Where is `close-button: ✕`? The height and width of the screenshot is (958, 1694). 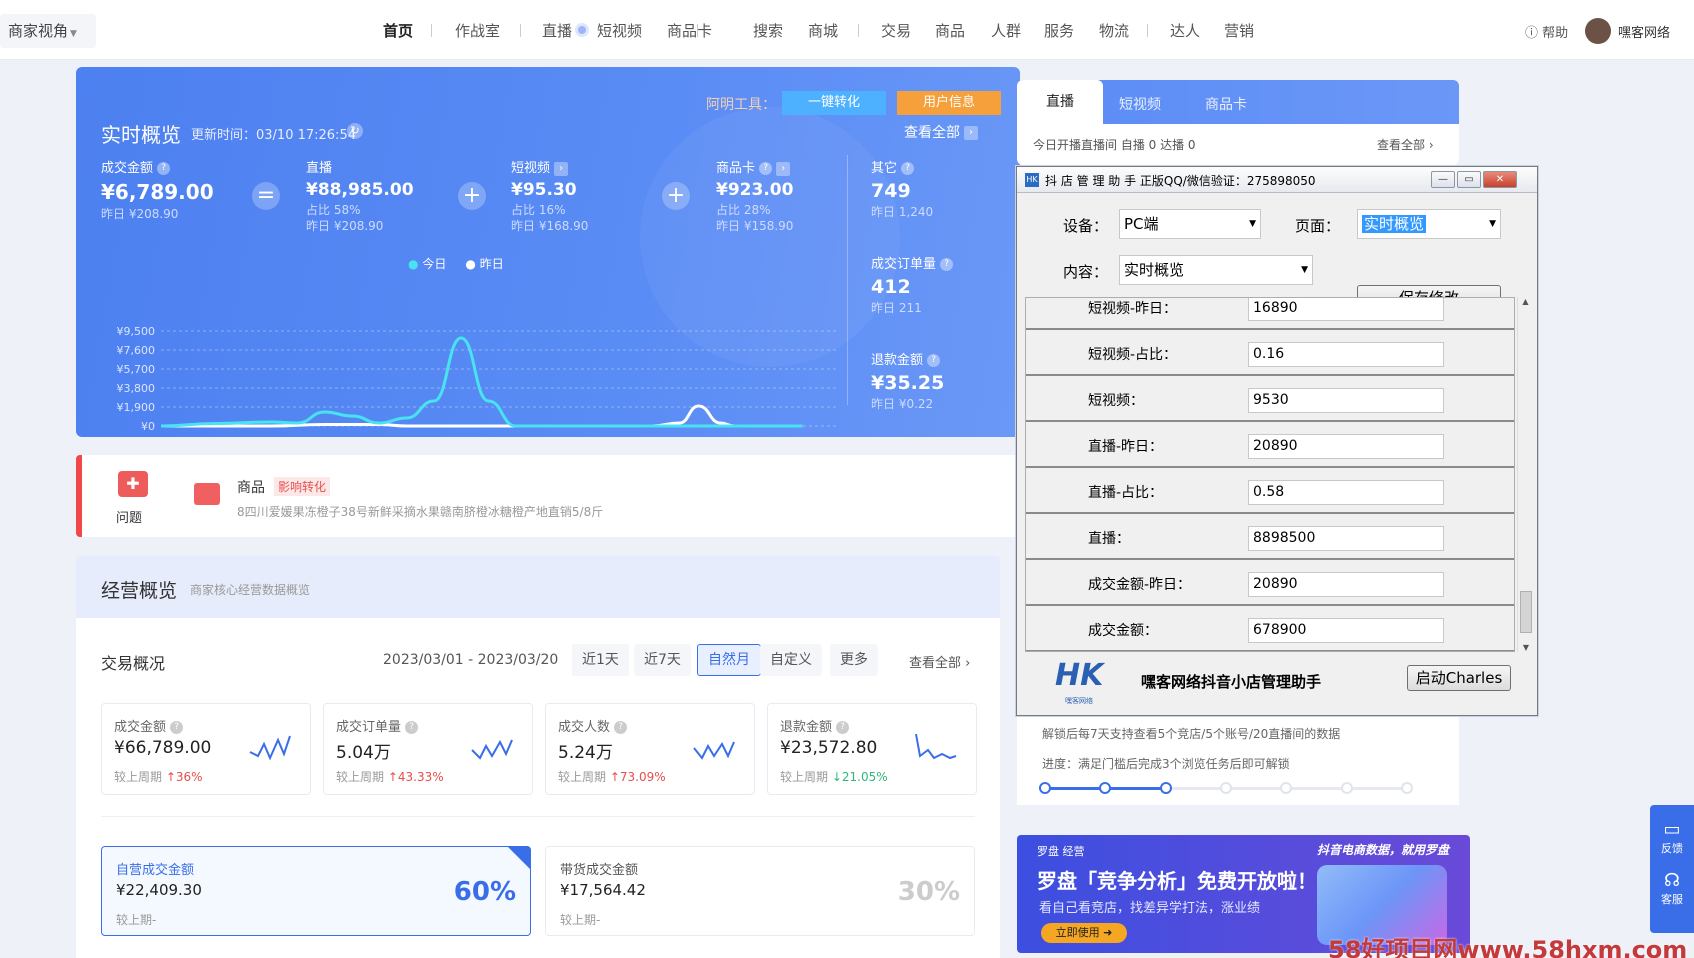 close-button: ✕ is located at coordinates (1500, 179).